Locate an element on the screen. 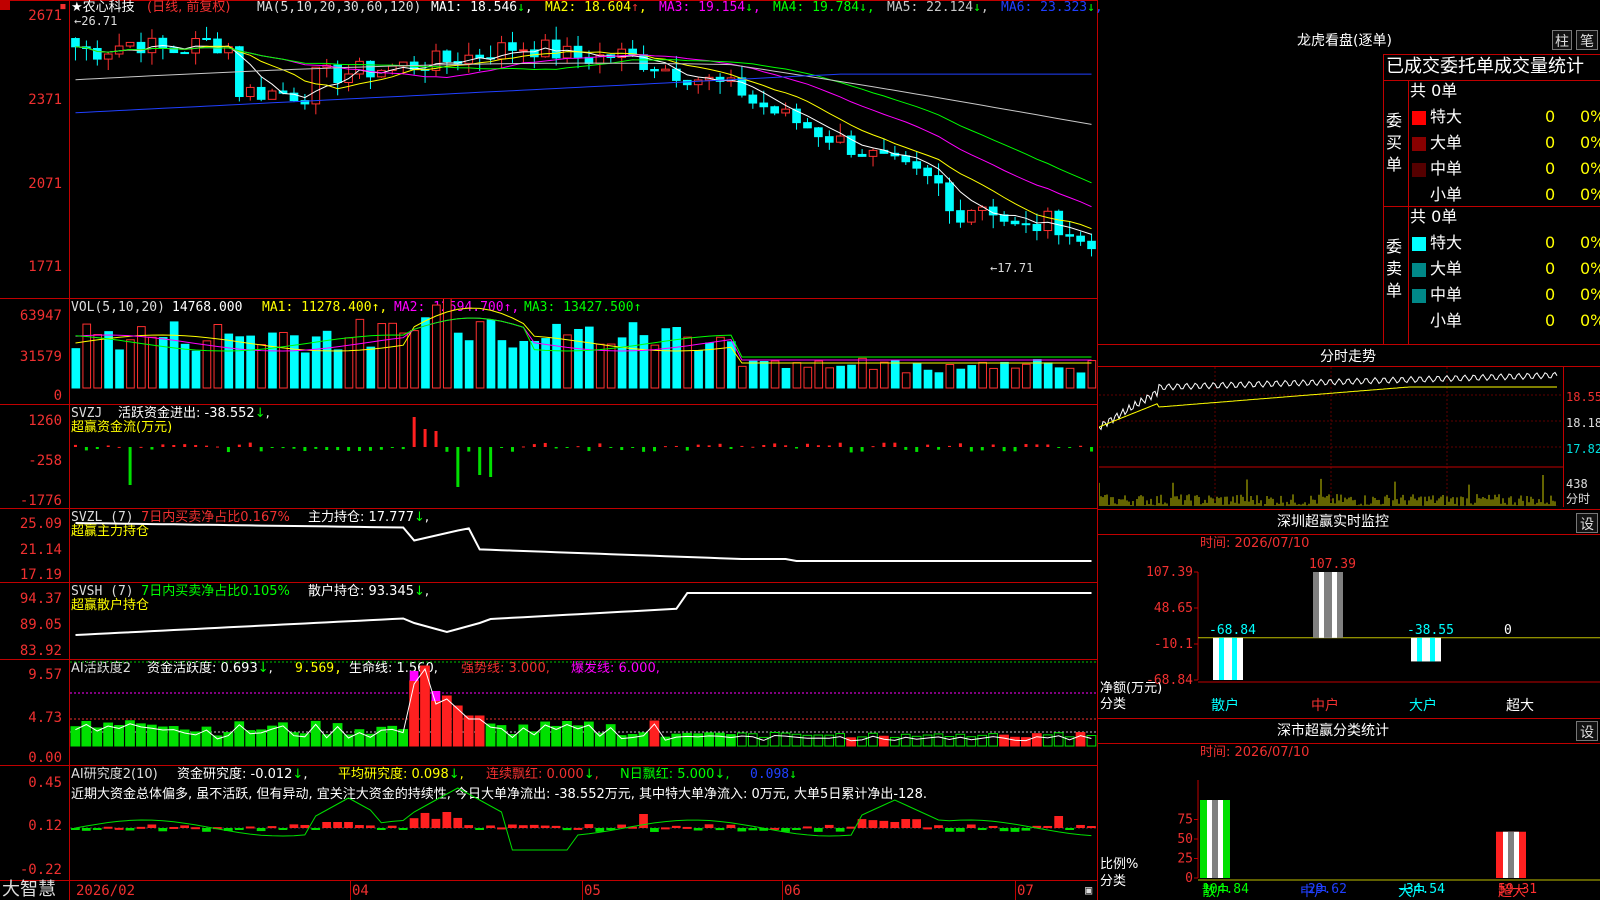 This screenshot has width=1600, height=900. ai1-ytick-1: 9.57 is located at coordinates (45, 675).